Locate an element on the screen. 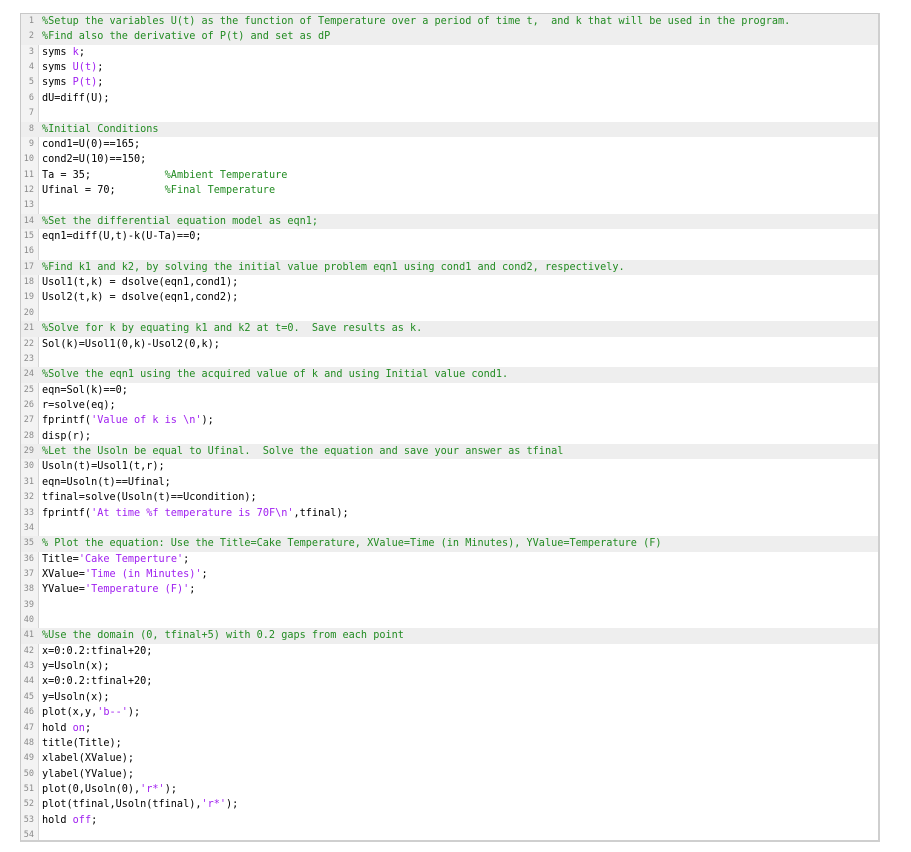 The image size is (911, 852). symbol-token: off is located at coordinates (82, 820).